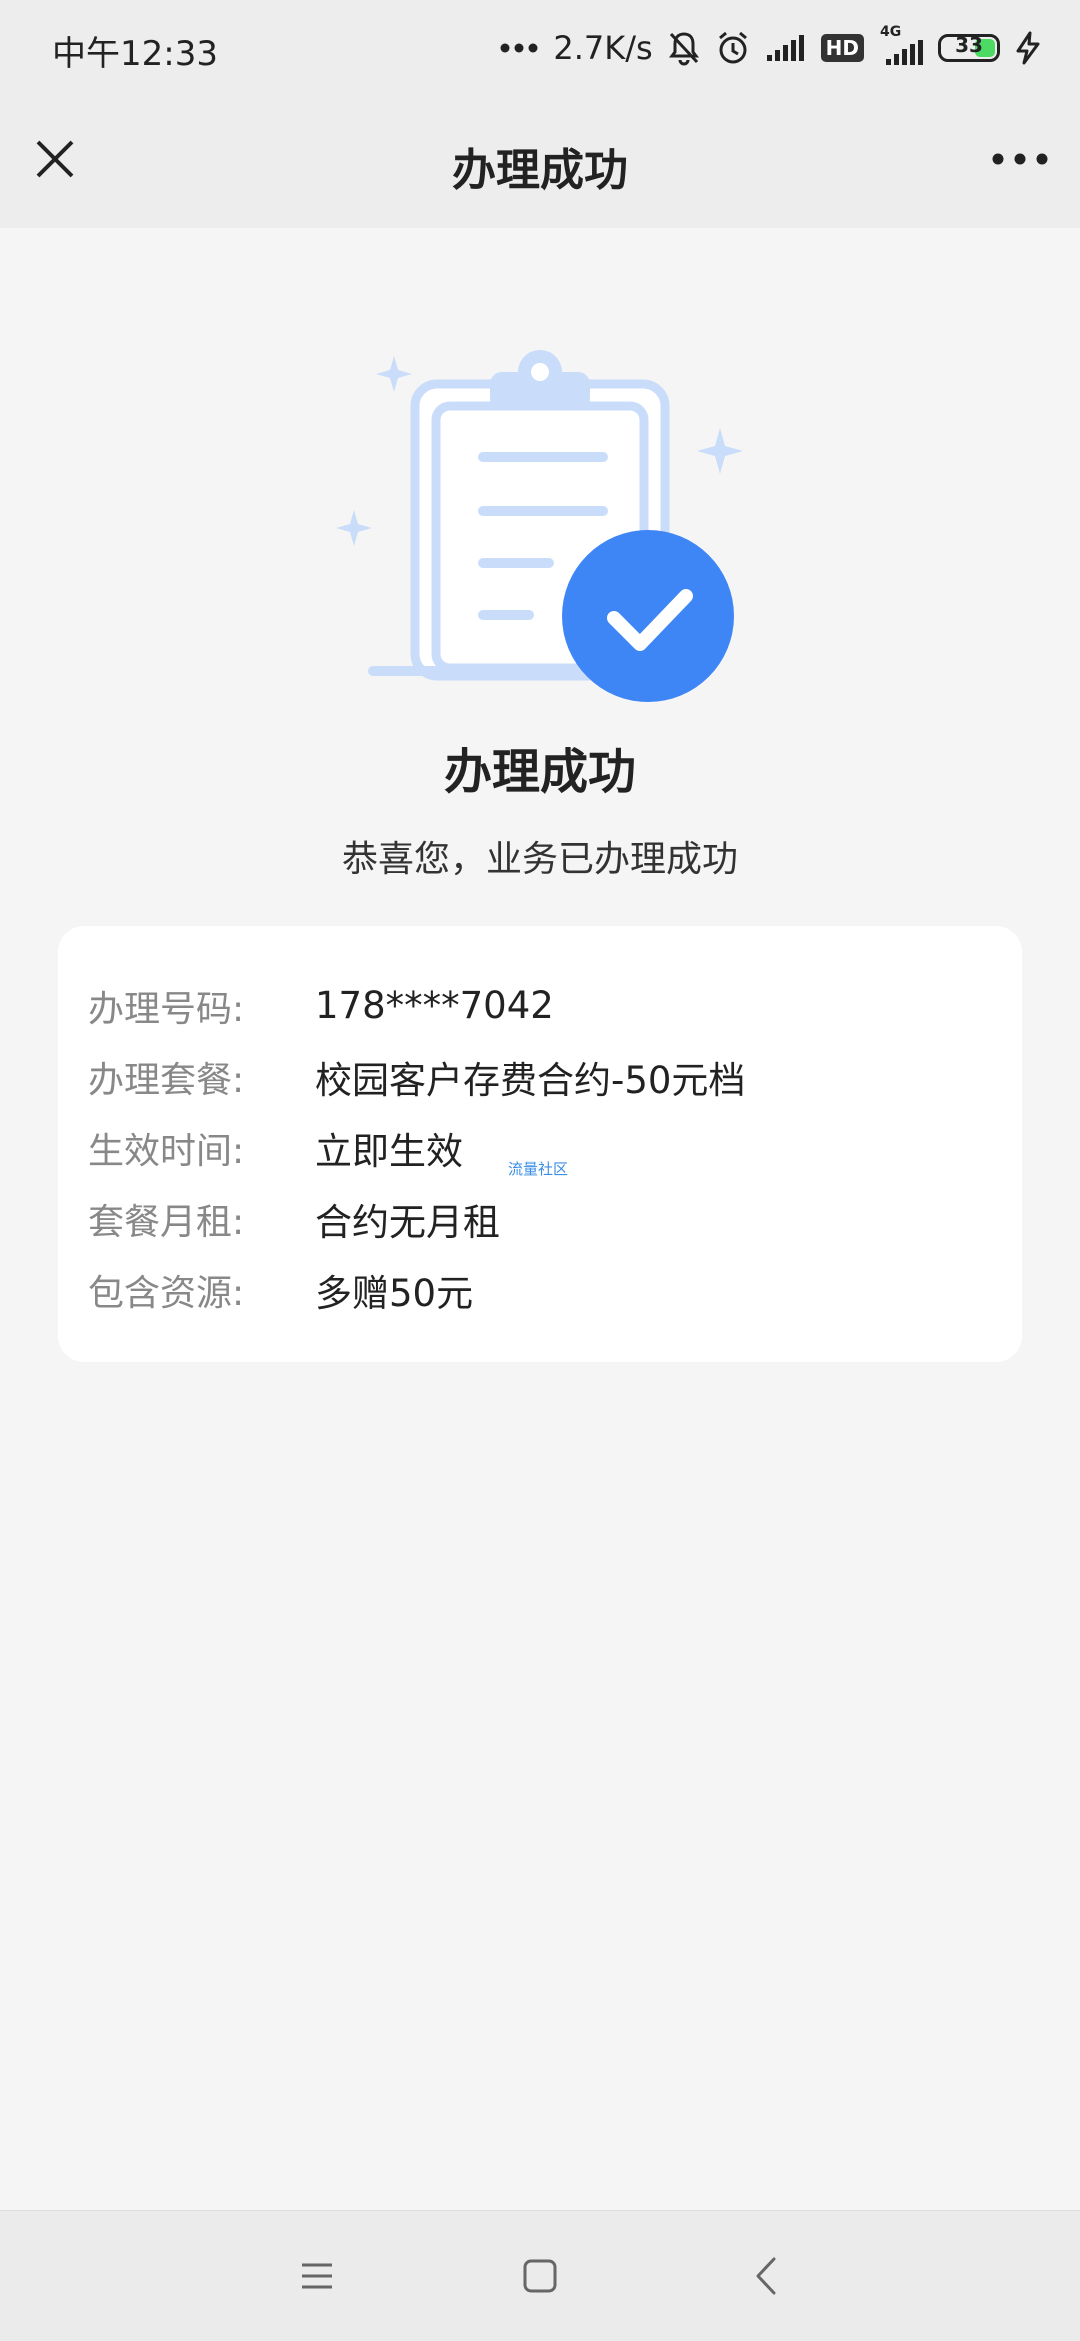 This screenshot has height=2341, width=1080. What do you see at coordinates (842, 48) in the screenshot?
I see `hd-icon: HD` at bounding box center [842, 48].